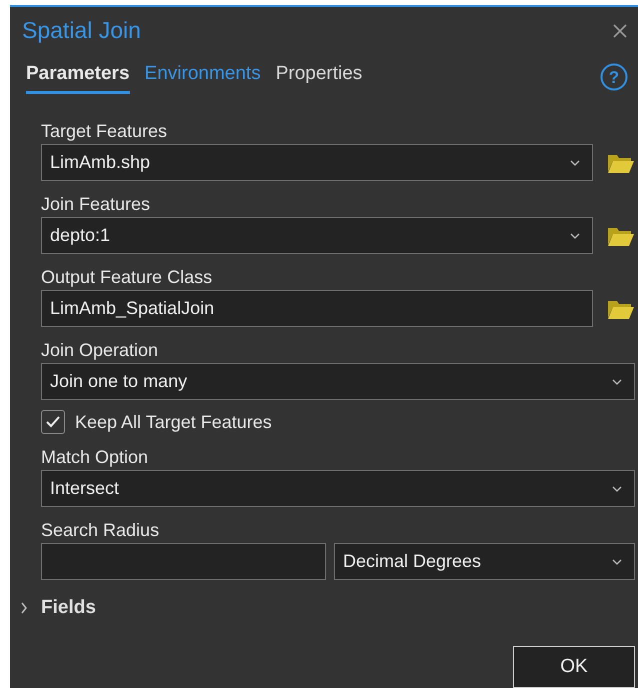 The width and height of the screenshot is (638, 688). Describe the element at coordinates (620, 30) in the screenshot. I see `close-icon` at that location.